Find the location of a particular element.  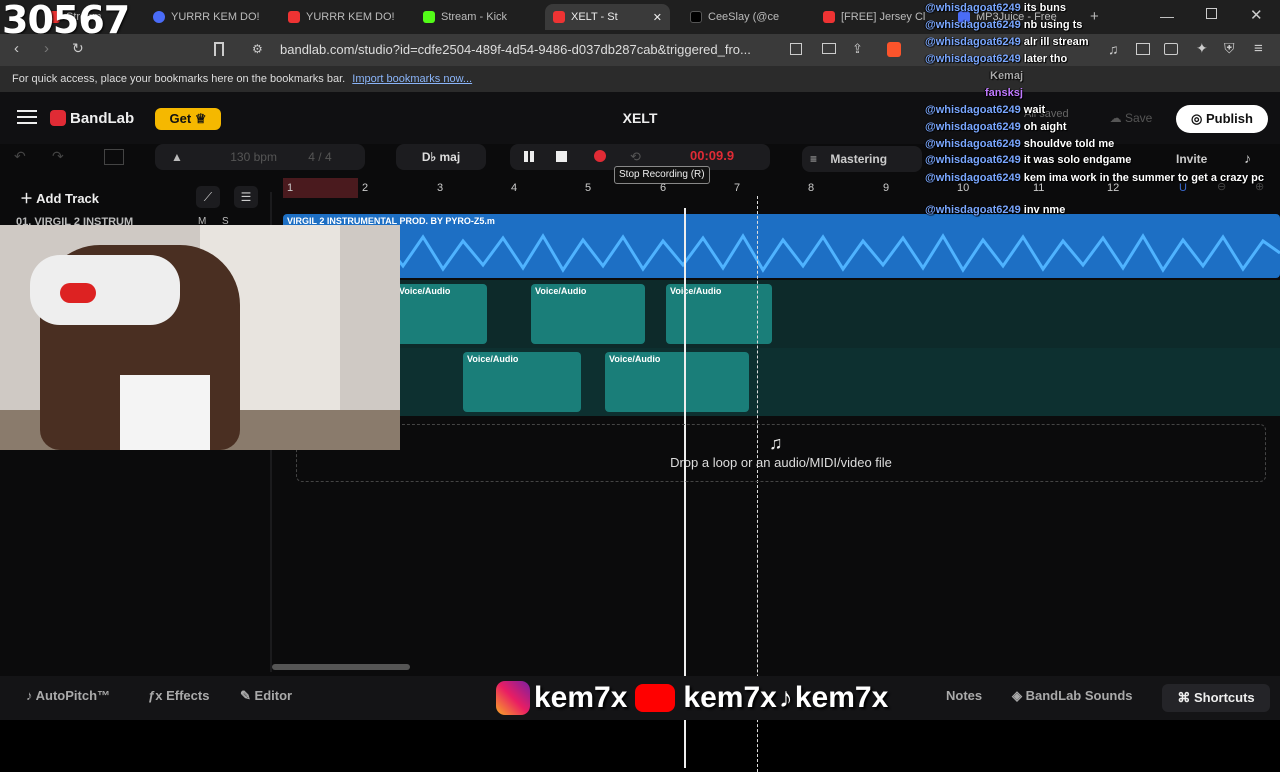

loop-region is located at coordinates (320, 188).